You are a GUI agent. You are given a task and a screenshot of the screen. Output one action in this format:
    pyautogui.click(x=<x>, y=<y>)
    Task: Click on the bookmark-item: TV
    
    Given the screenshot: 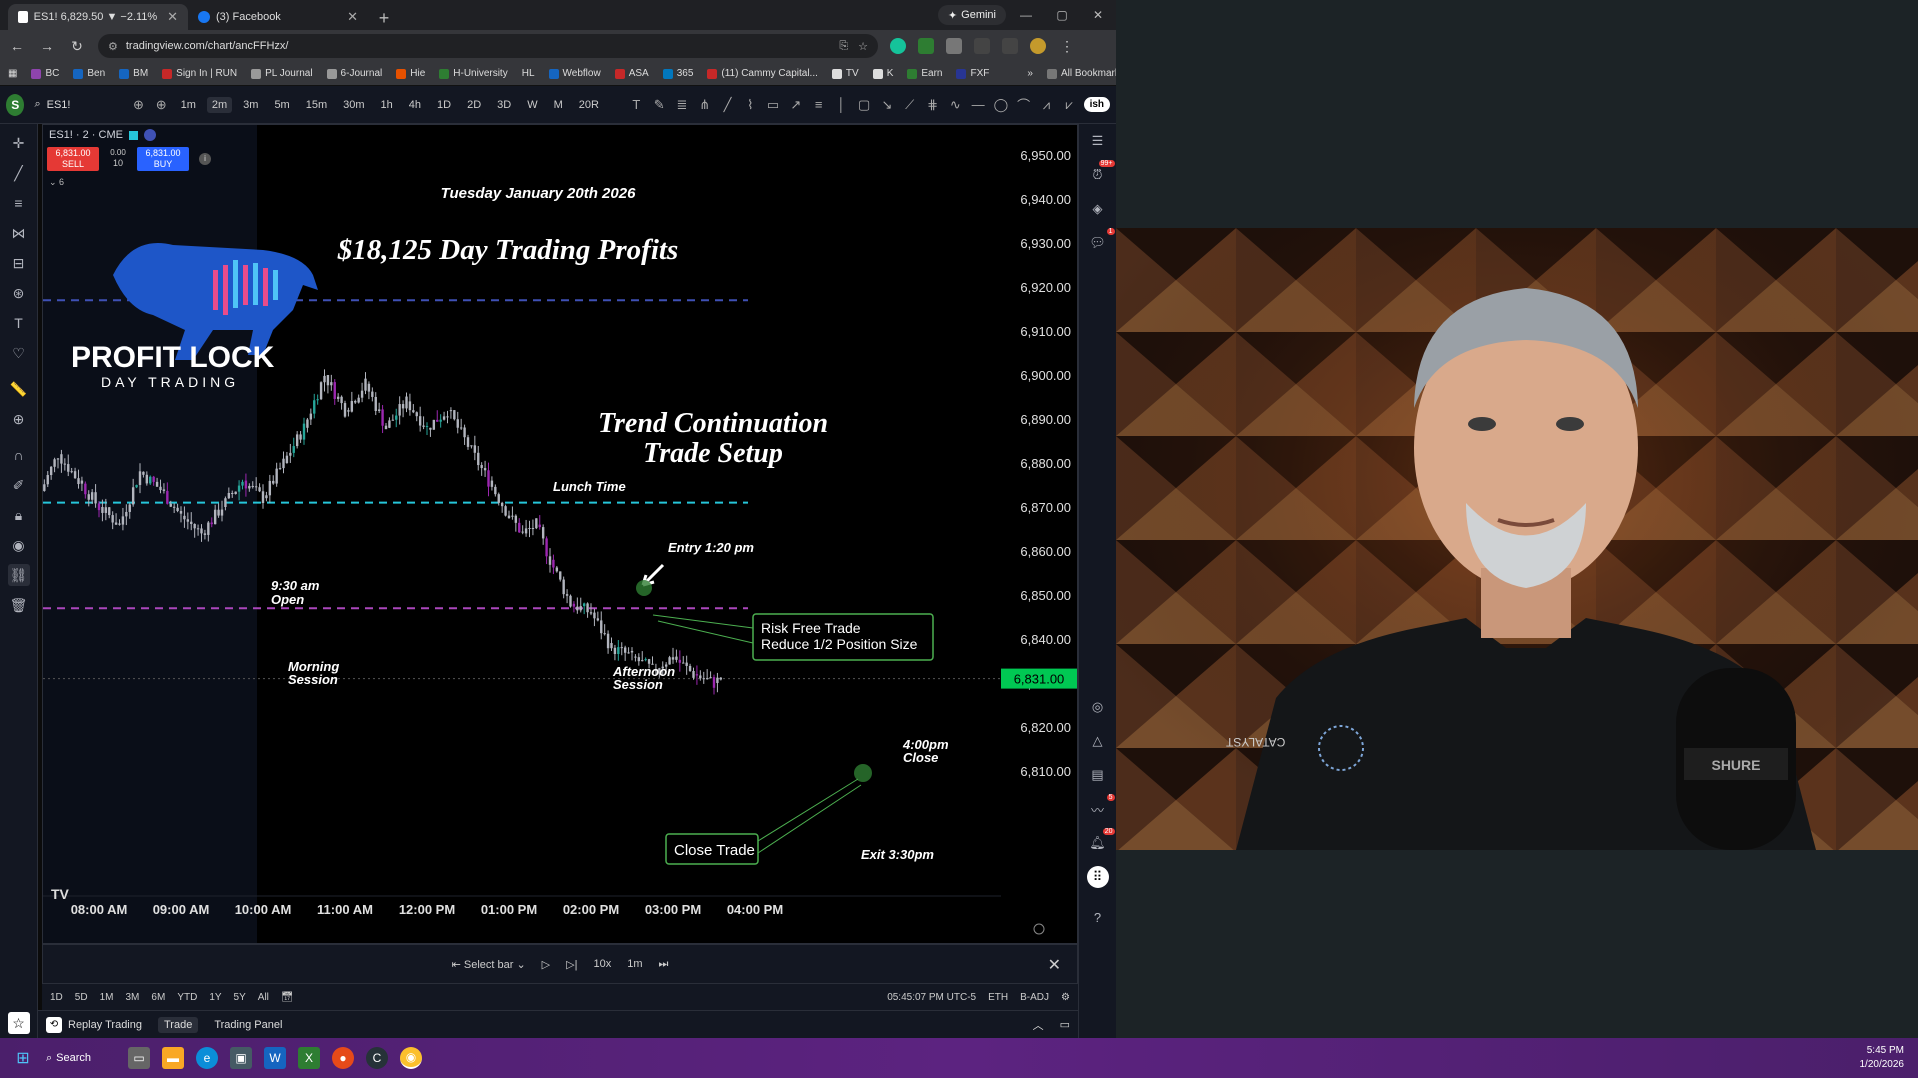 What is the action you would take?
    pyautogui.click(x=845, y=73)
    